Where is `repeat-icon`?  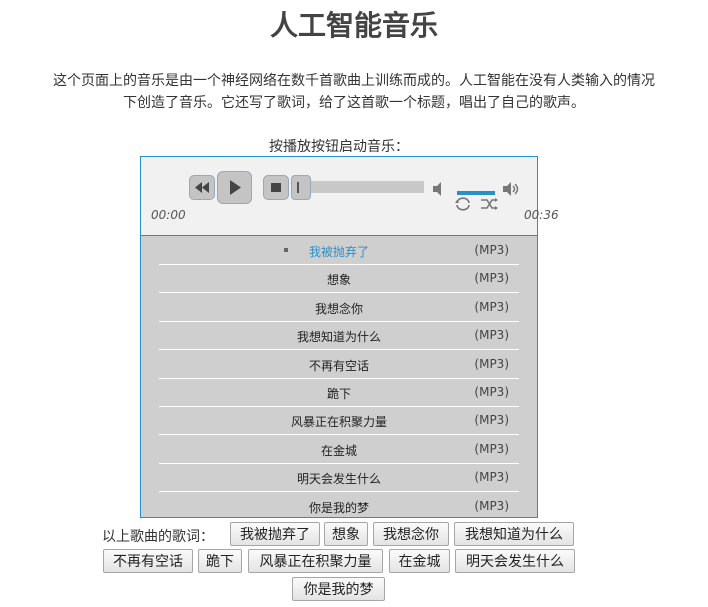 repeat-icon is located at coordinates (463, 204).